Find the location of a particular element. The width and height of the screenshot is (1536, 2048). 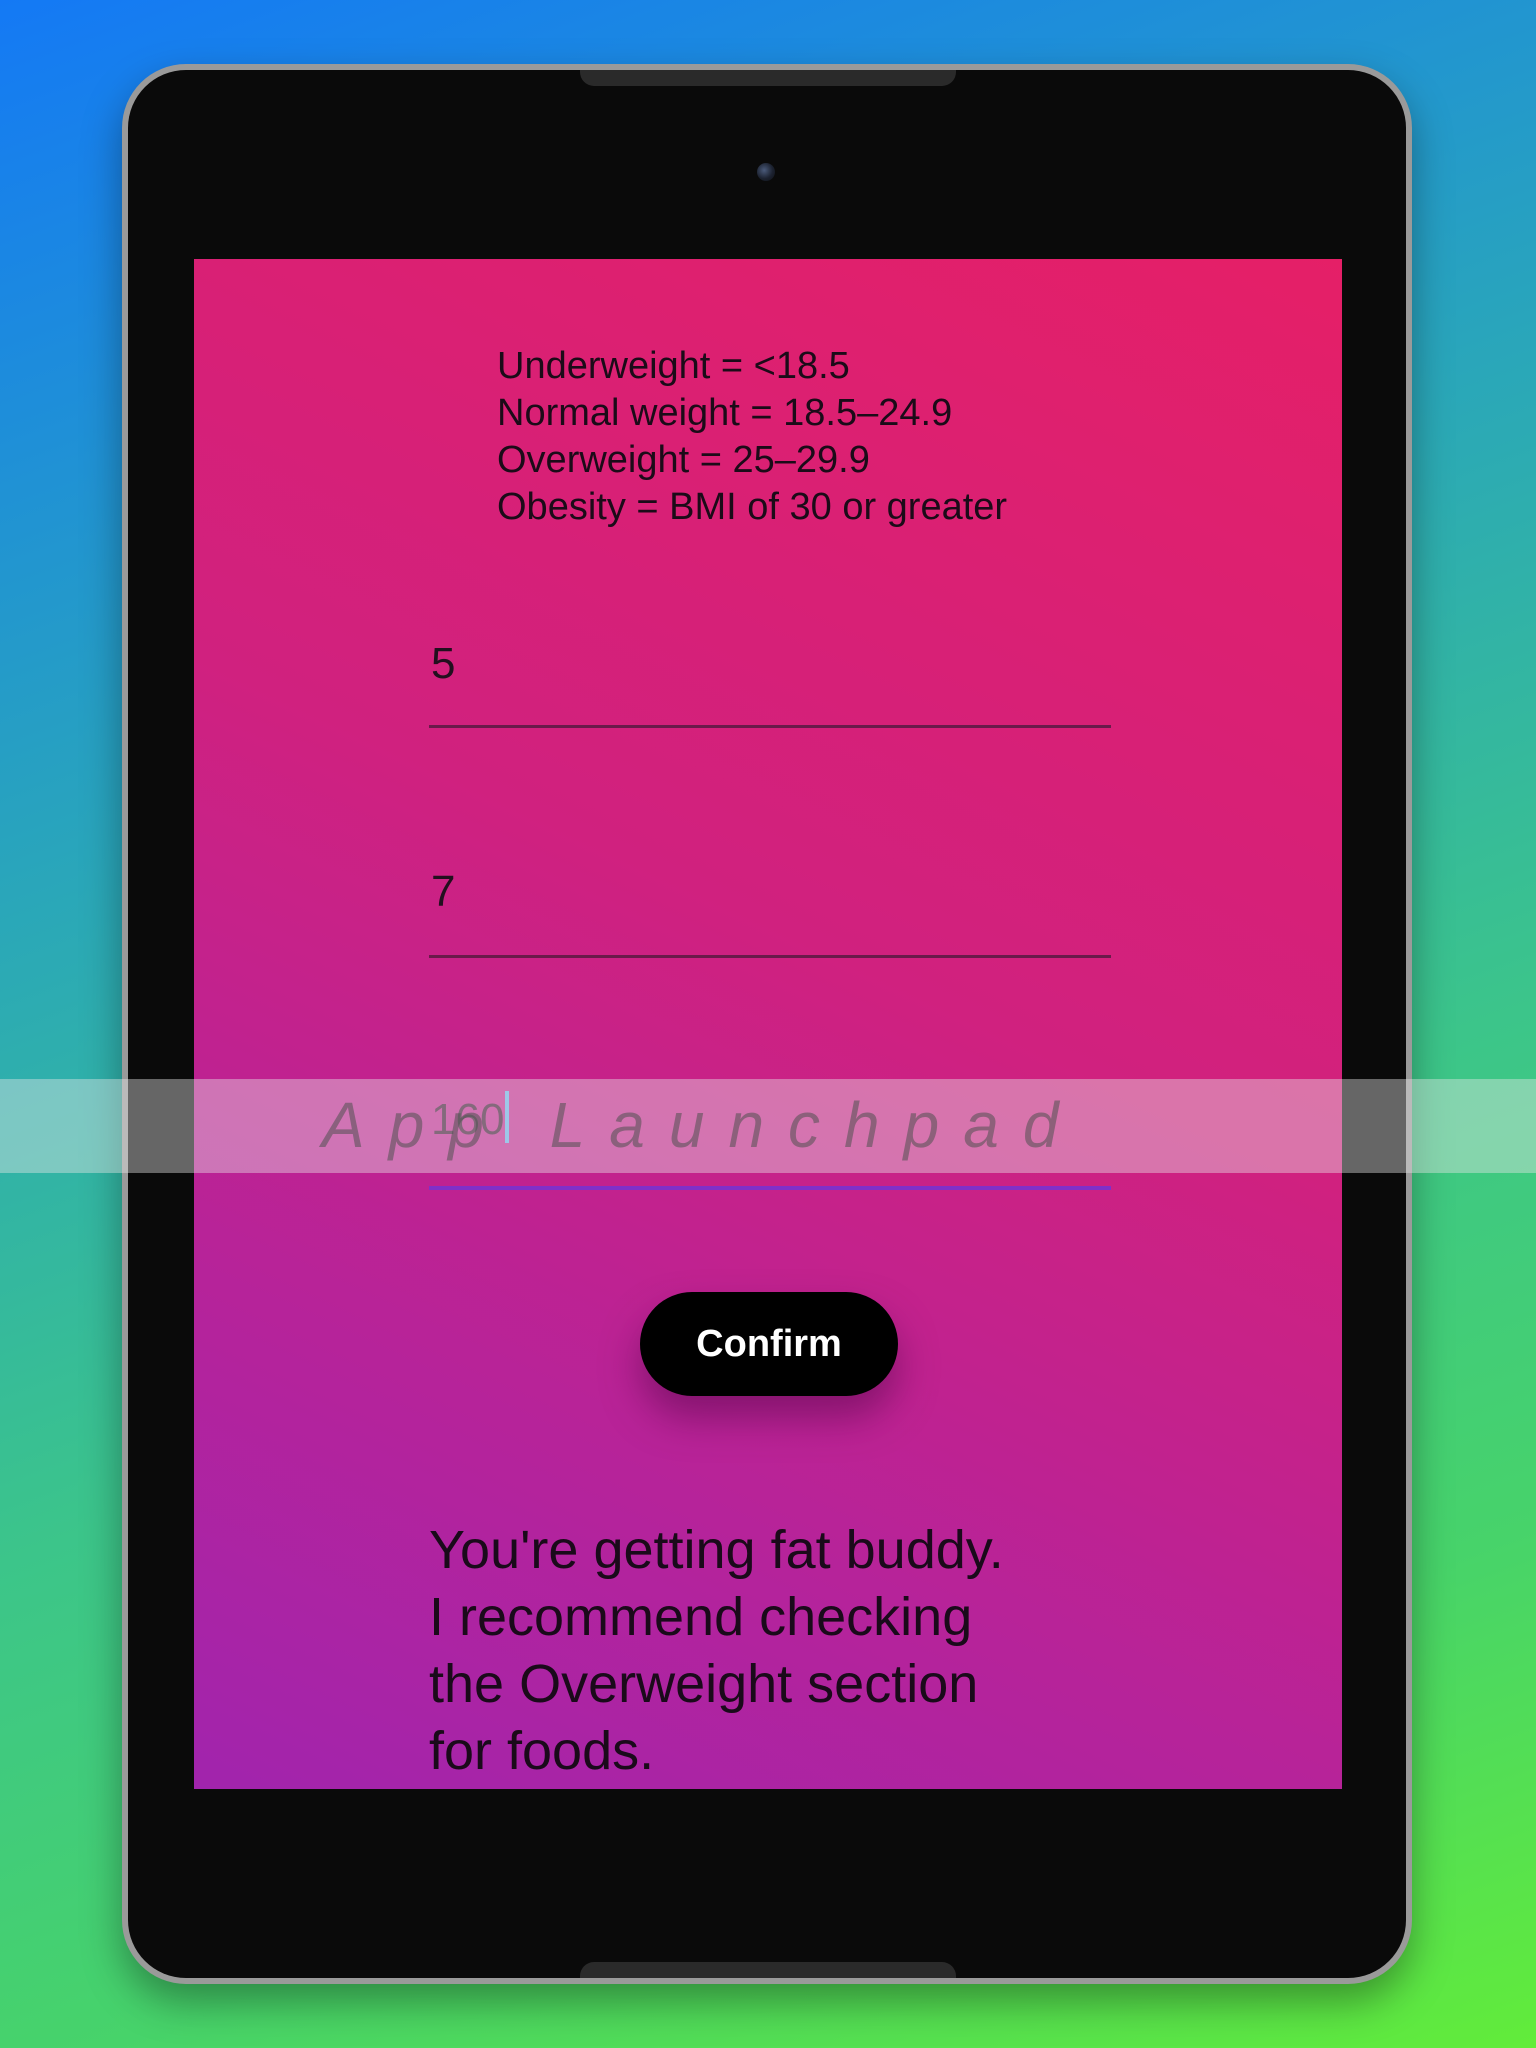

weight-underline is located at coordinates (770, 1188).